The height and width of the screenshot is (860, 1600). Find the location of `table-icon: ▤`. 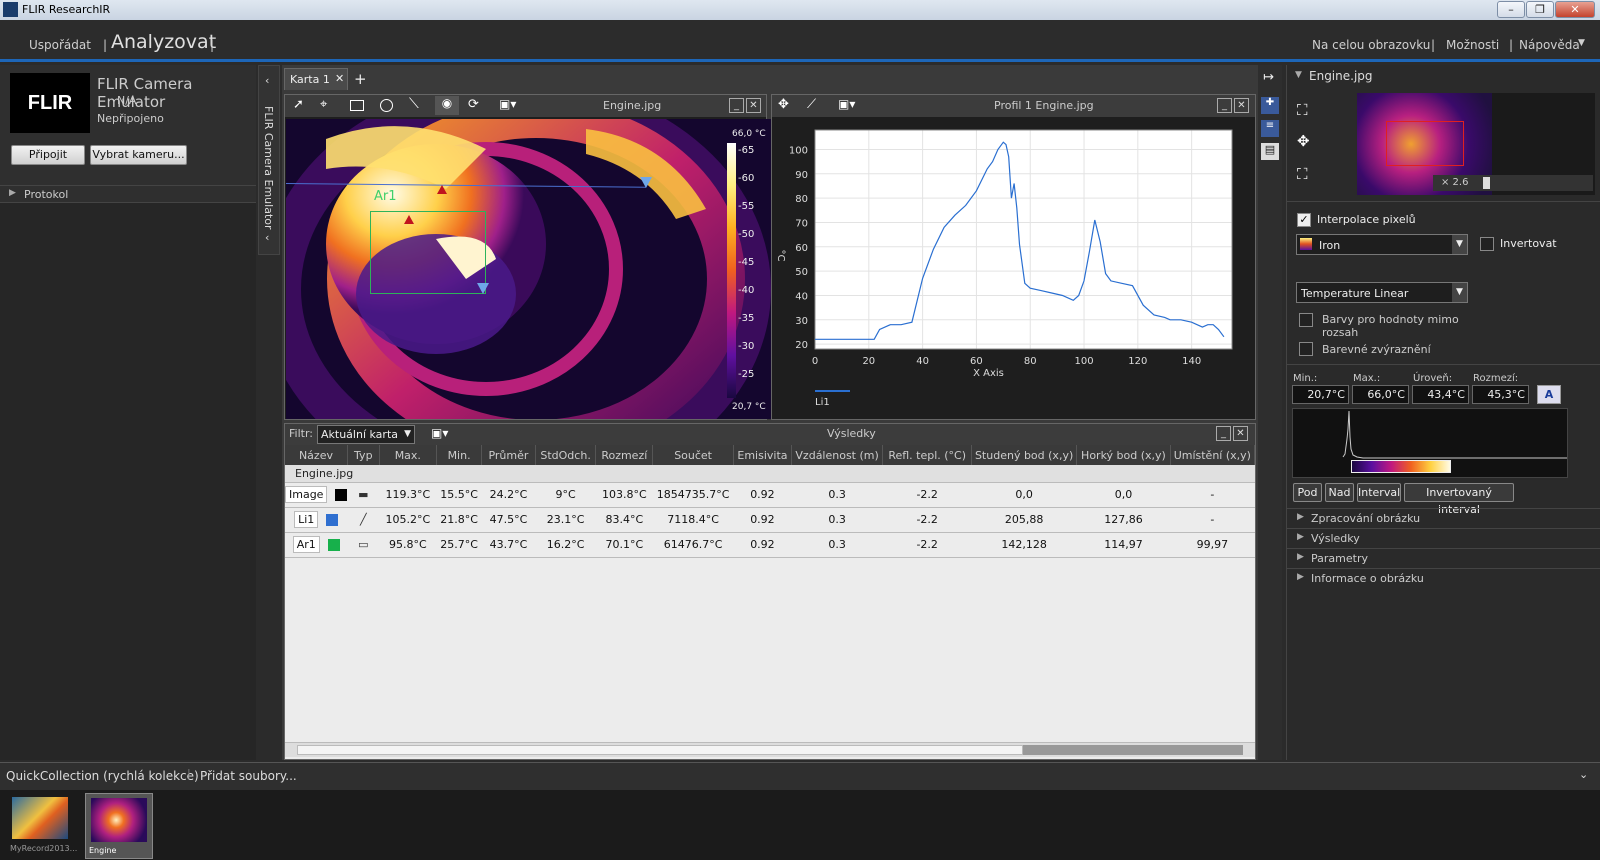

table-icon: ▤ is located at coordinates (1270, 151).